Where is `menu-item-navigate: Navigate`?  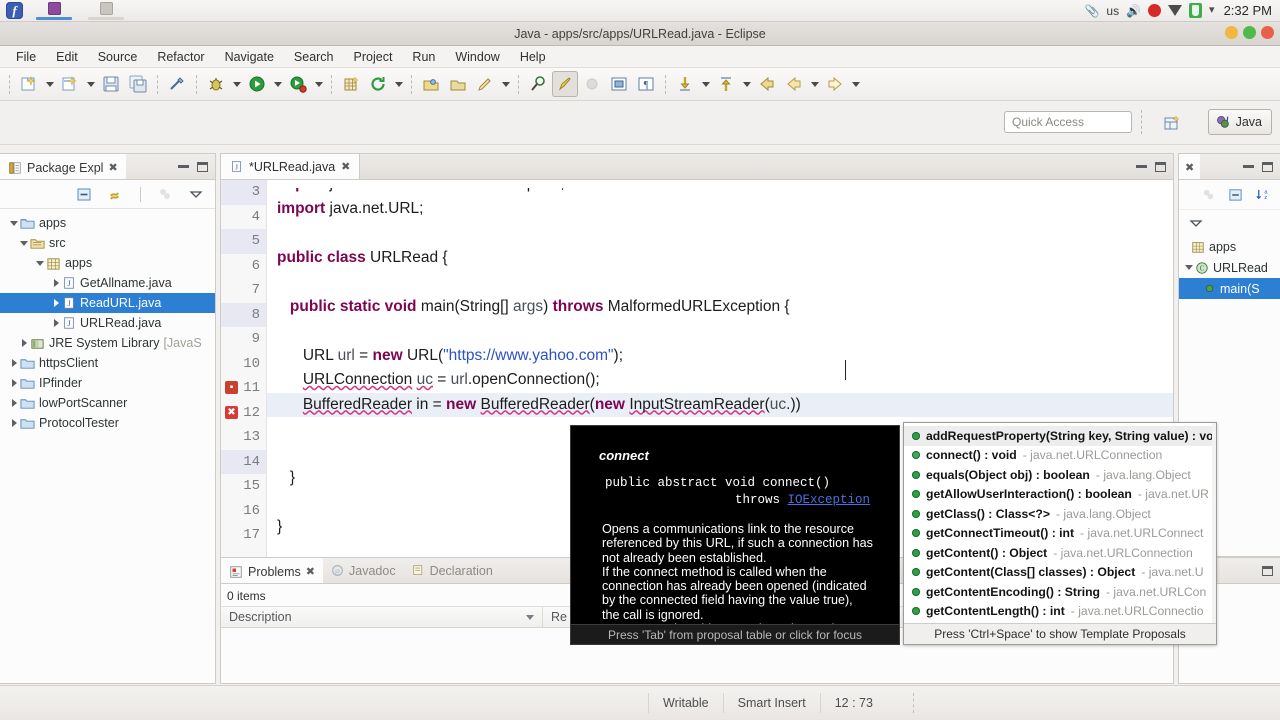 menu-item-navigate: Navigate is located at coordinates (249, 57).